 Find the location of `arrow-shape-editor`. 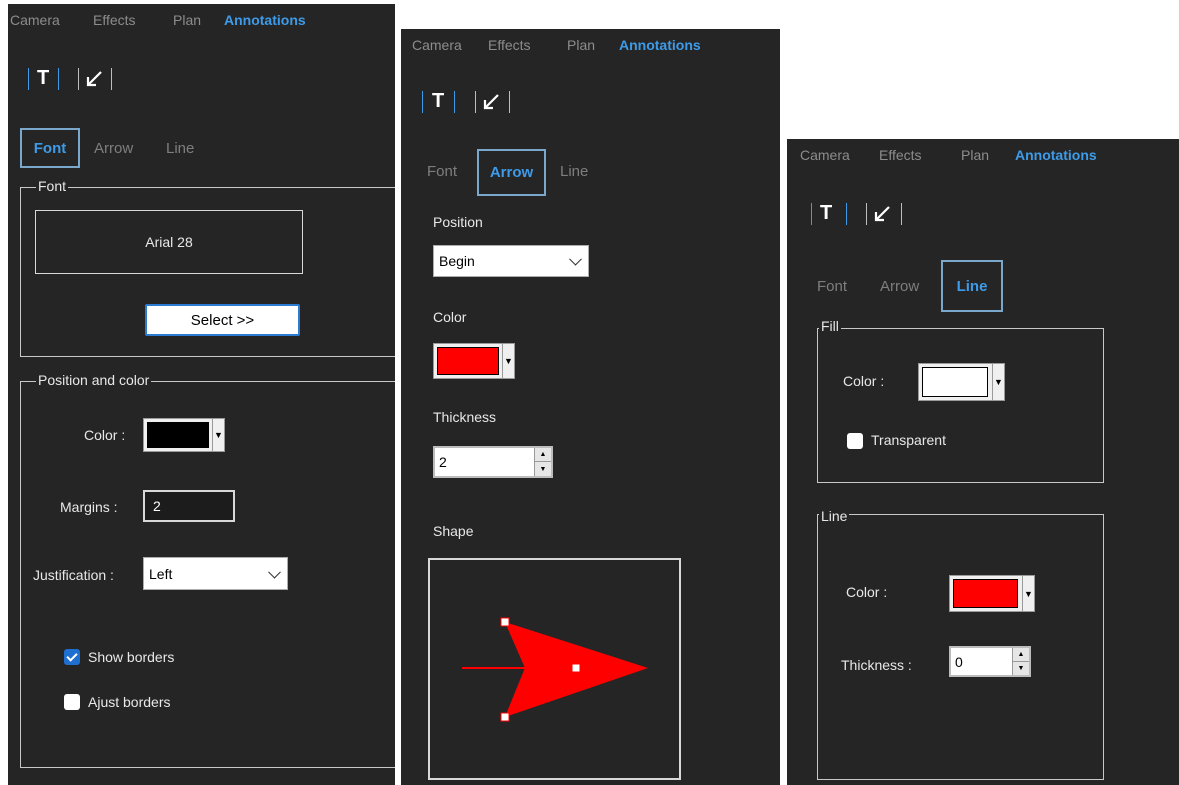

arrow-shape-editor is located at coordinates (554, 669).